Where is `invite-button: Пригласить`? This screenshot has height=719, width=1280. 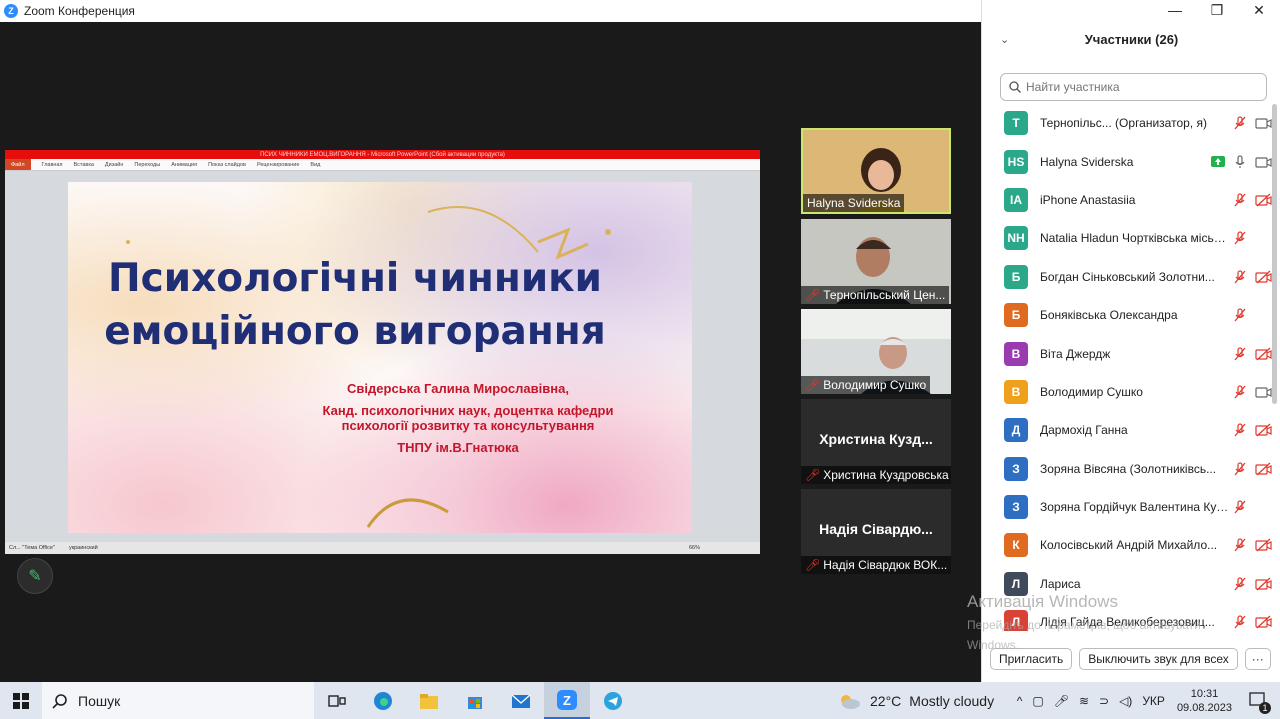 invite-button: Пригласить is located at coordinates (1031, 659).